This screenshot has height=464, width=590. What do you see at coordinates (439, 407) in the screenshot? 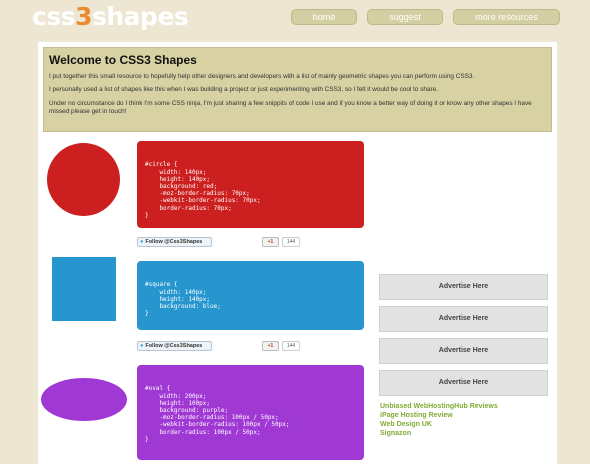
I see `sidebar-link-webhostinghub: Unbiased WebHostingHub Reviews` at bounding box center [439, 407].